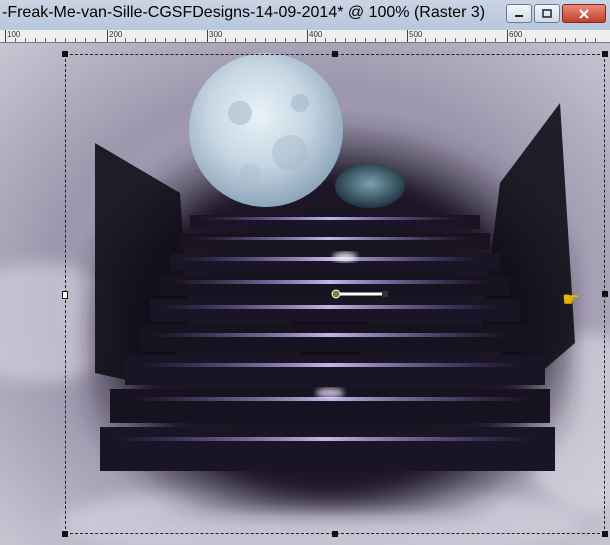 This screenshot has width=610, height=545. I want to click on close-icon, so click(584, 13).